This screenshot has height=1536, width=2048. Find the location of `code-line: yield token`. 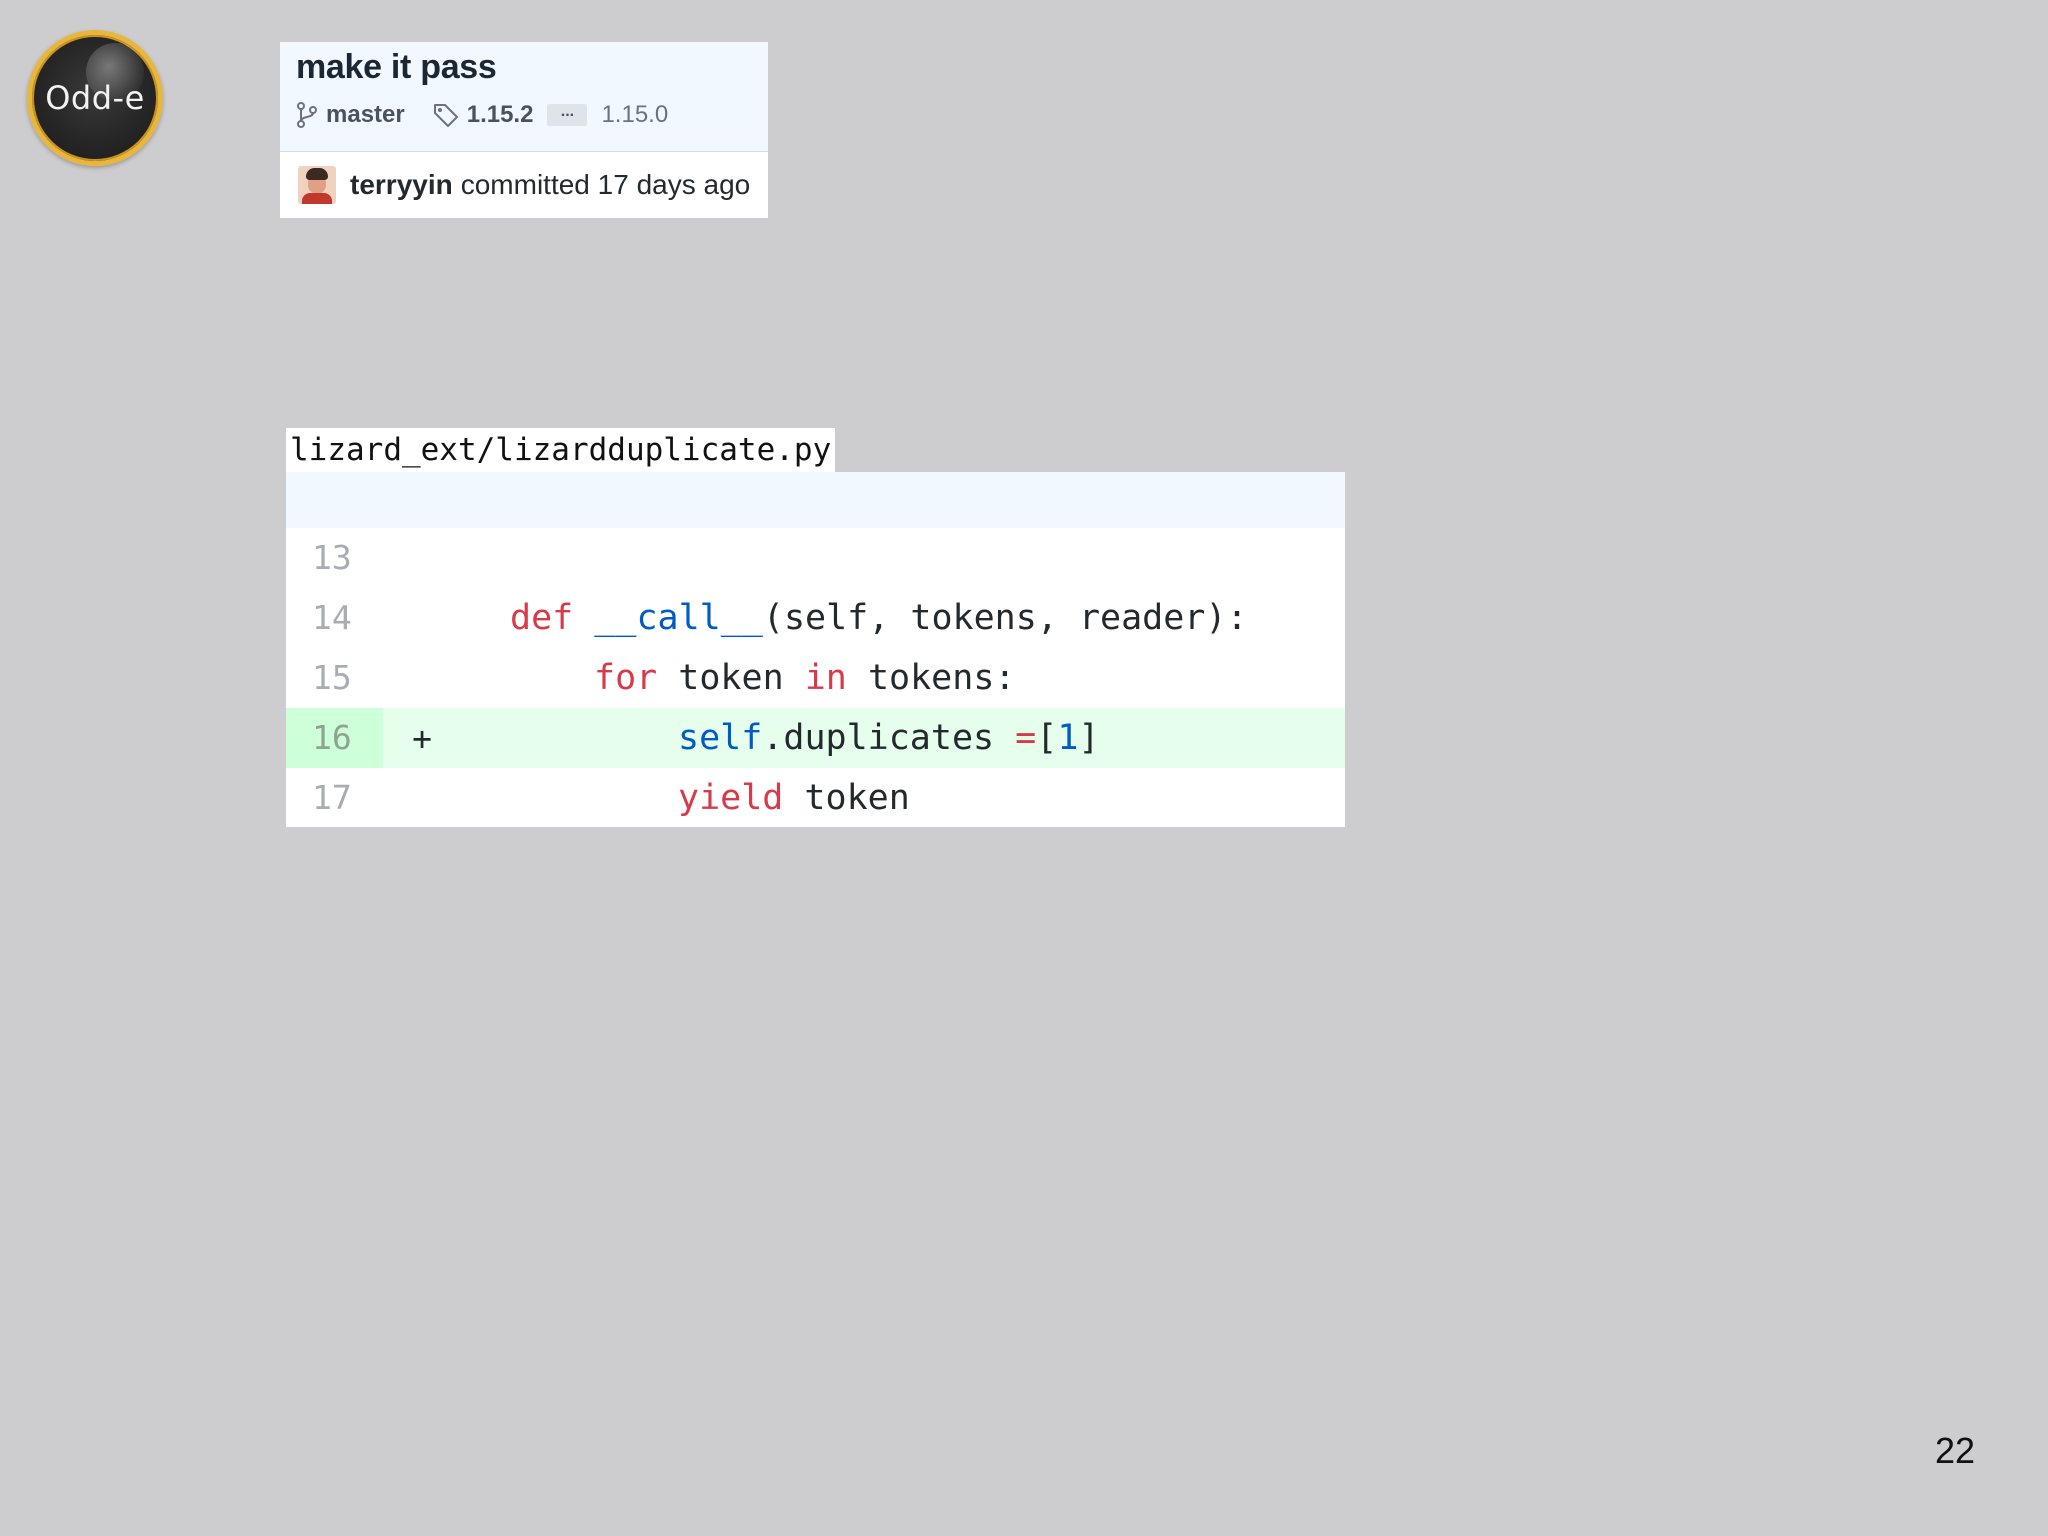

code-line: yield token is located at coordinates (794, 798).